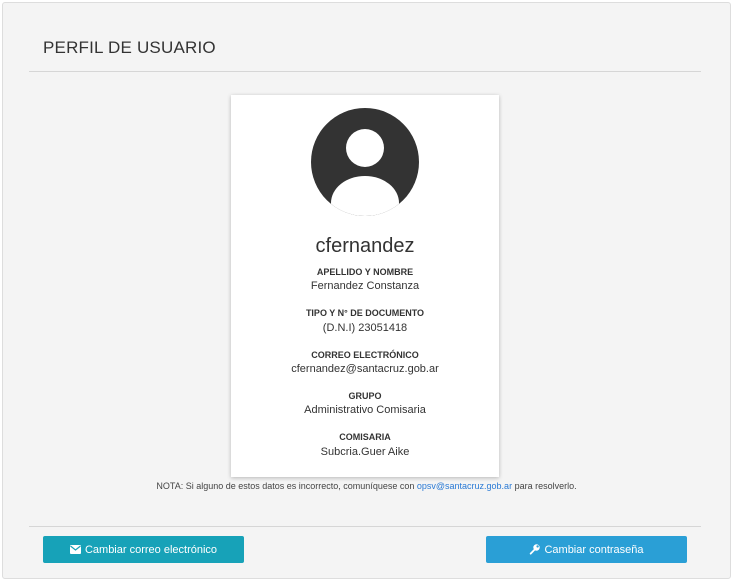 The image size is (737, 586). Describe the element at coordinates (365, 313) in the screenshot. I see `document-label: TIPO Y N° DE DOCUMENTO` at that location.